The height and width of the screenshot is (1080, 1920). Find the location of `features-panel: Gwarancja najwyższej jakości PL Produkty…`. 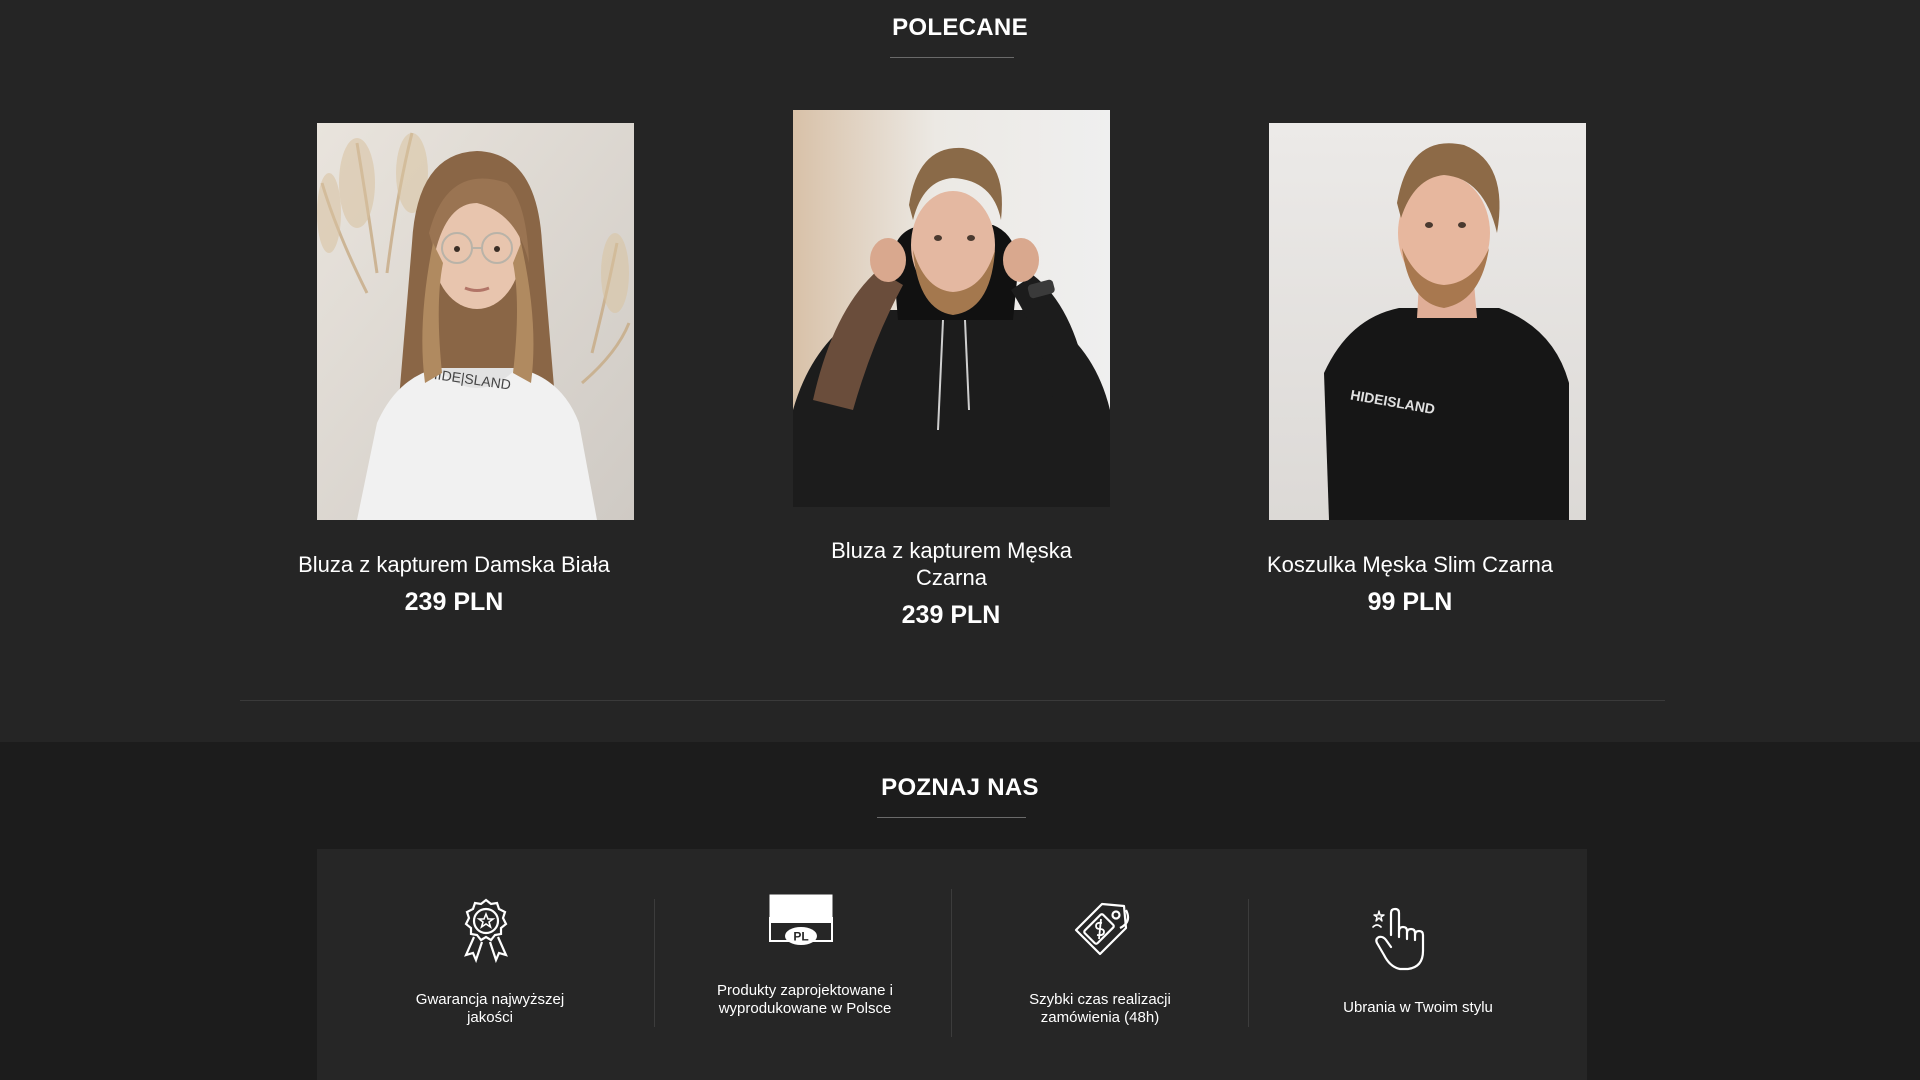

features-panel: Gwarancja najwyższej jakości PL Produkty… is located at coordinates (952, 964).